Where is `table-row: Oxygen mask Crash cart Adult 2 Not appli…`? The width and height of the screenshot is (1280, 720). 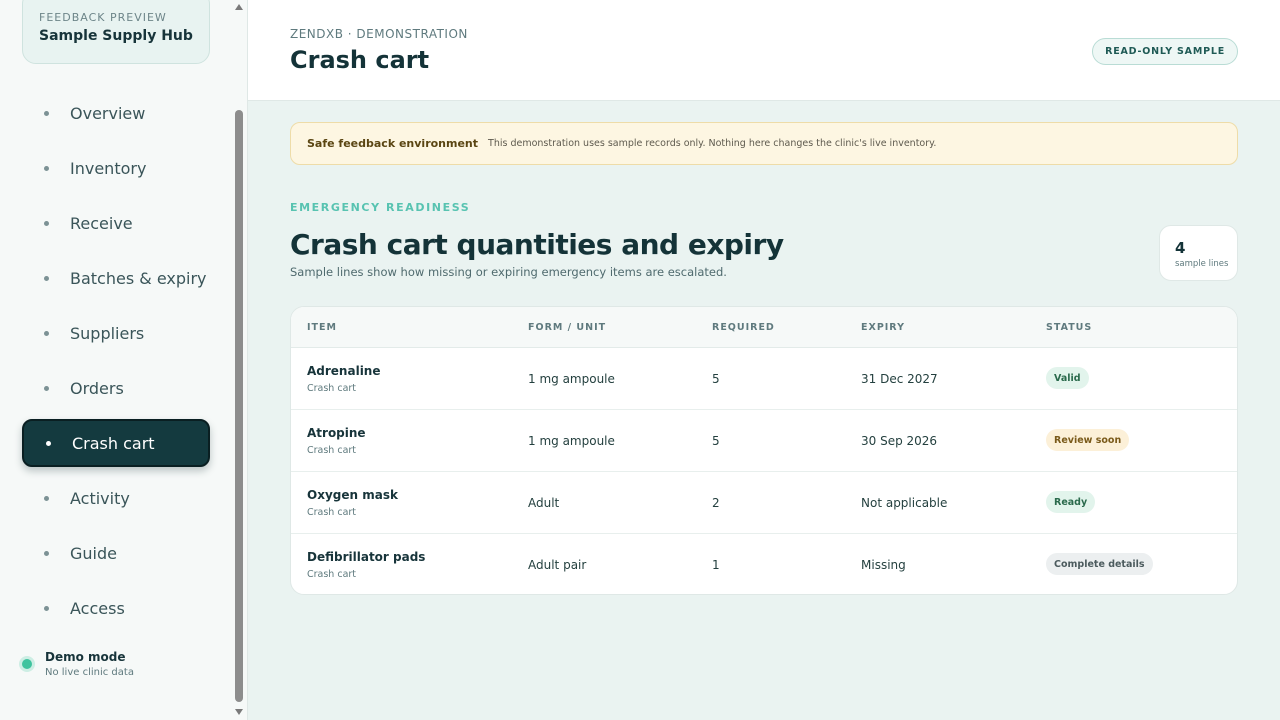 table-row: Oxygen mask Crash cart Adult 2 Not appli… is located at coordinates (764, 503).